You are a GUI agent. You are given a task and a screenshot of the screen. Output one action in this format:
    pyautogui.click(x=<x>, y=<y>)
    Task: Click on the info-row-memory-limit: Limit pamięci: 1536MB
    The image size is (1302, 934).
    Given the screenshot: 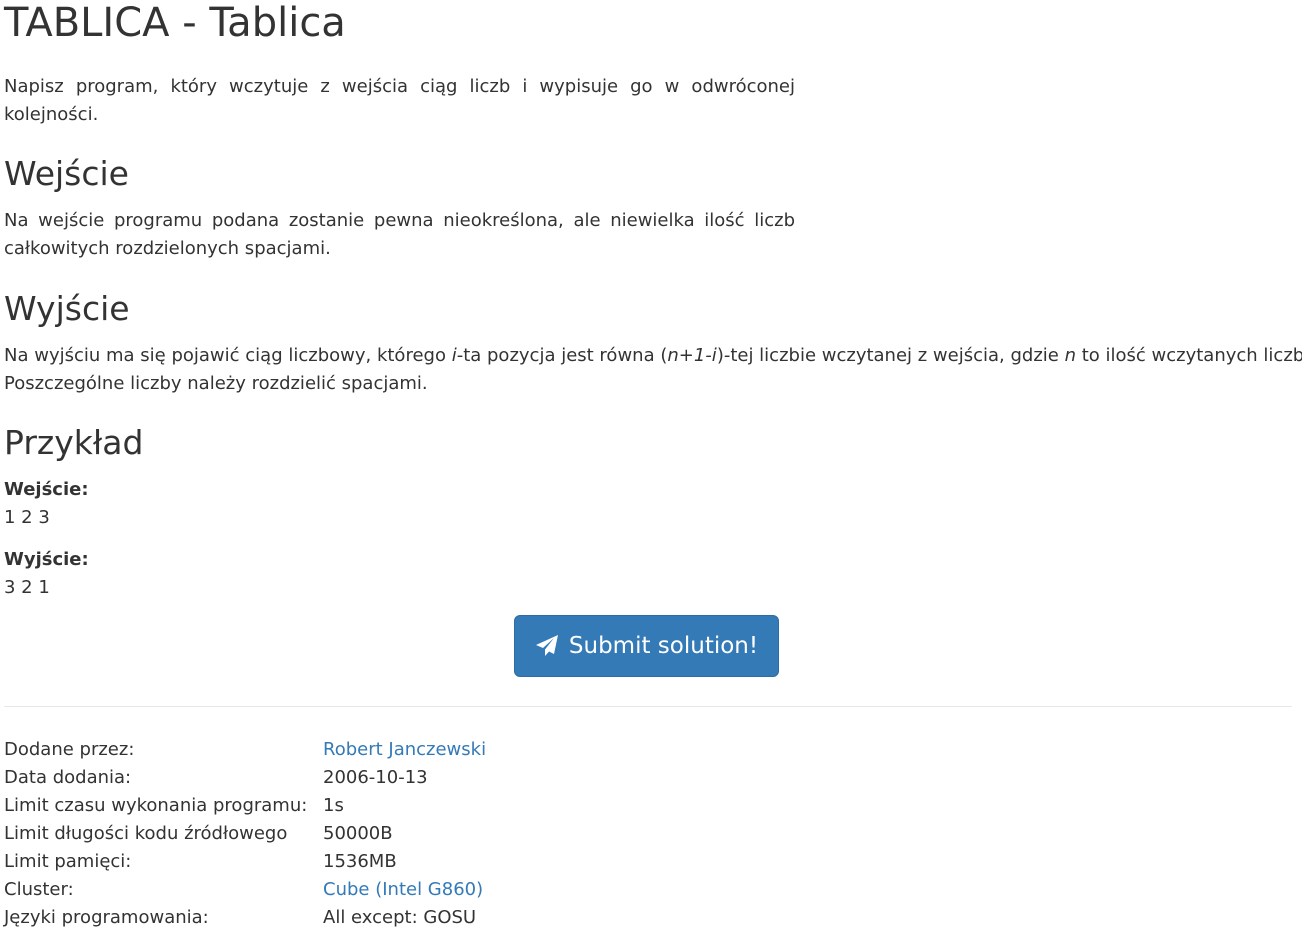 What is the action you would take?
    pyautogui.click(x=245, y=862)
    